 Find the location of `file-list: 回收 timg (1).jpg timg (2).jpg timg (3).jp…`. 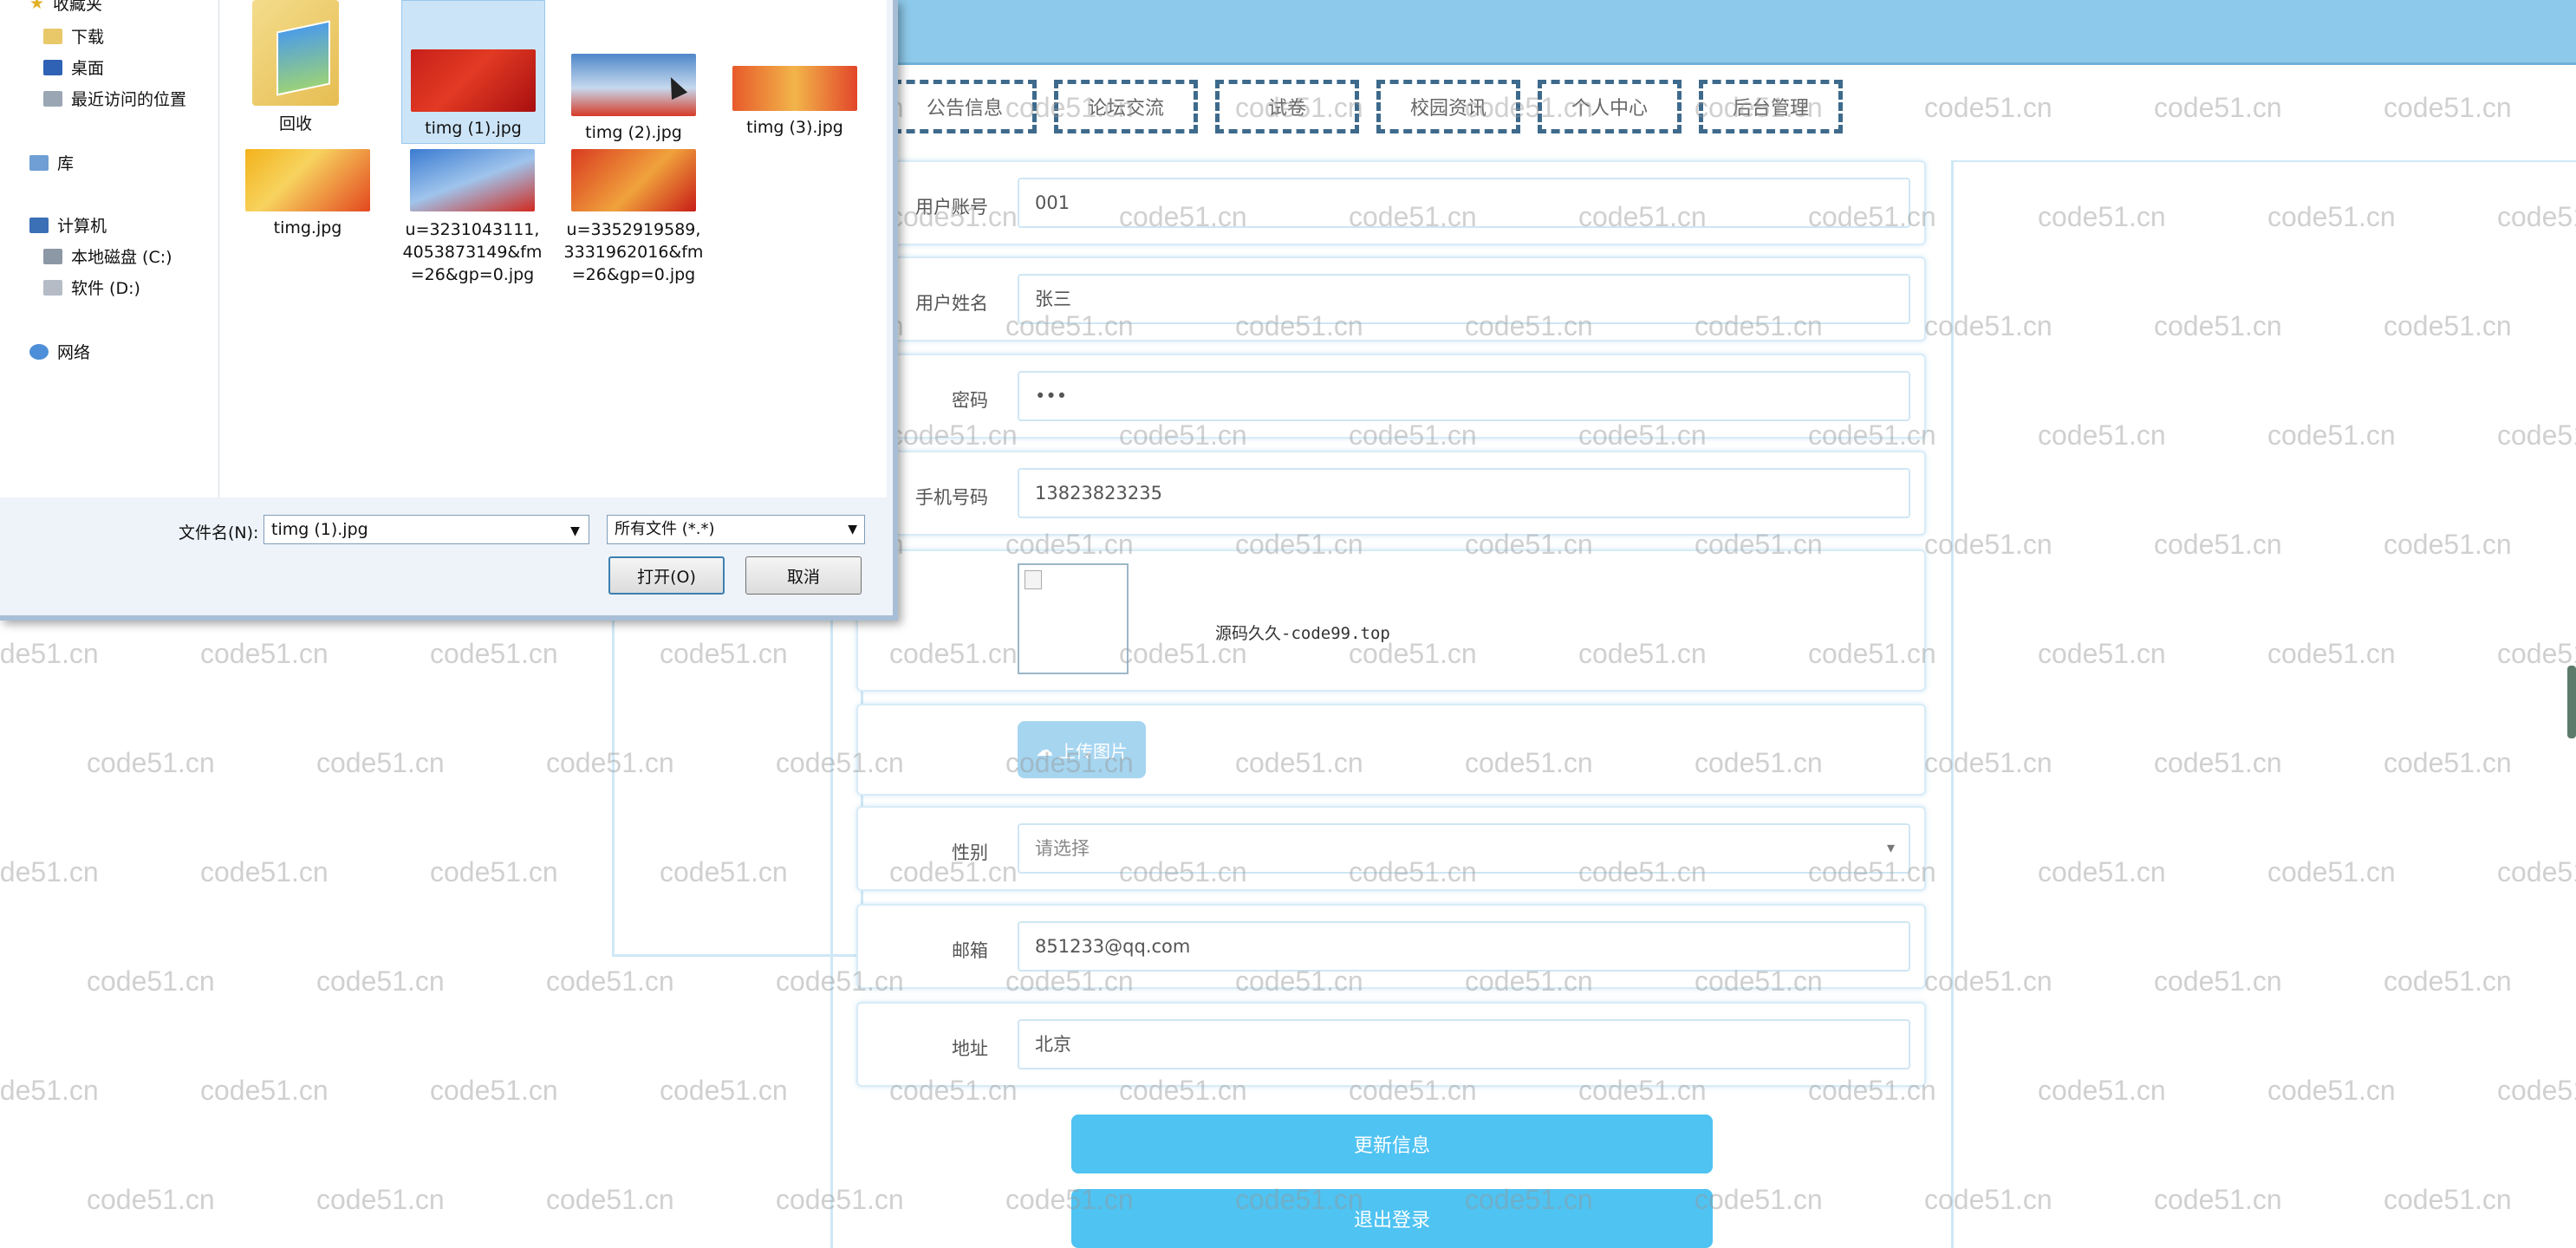

file-list: 回收 timg (1).jpg timg (2).jpg timg (3).jp… is located at coordinates (553, 248).